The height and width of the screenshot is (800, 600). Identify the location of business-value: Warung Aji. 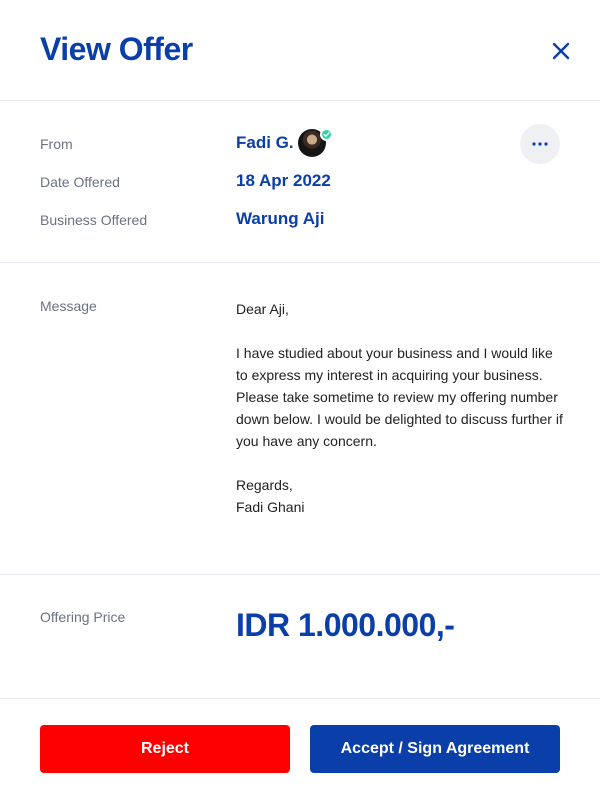
(280, 219).